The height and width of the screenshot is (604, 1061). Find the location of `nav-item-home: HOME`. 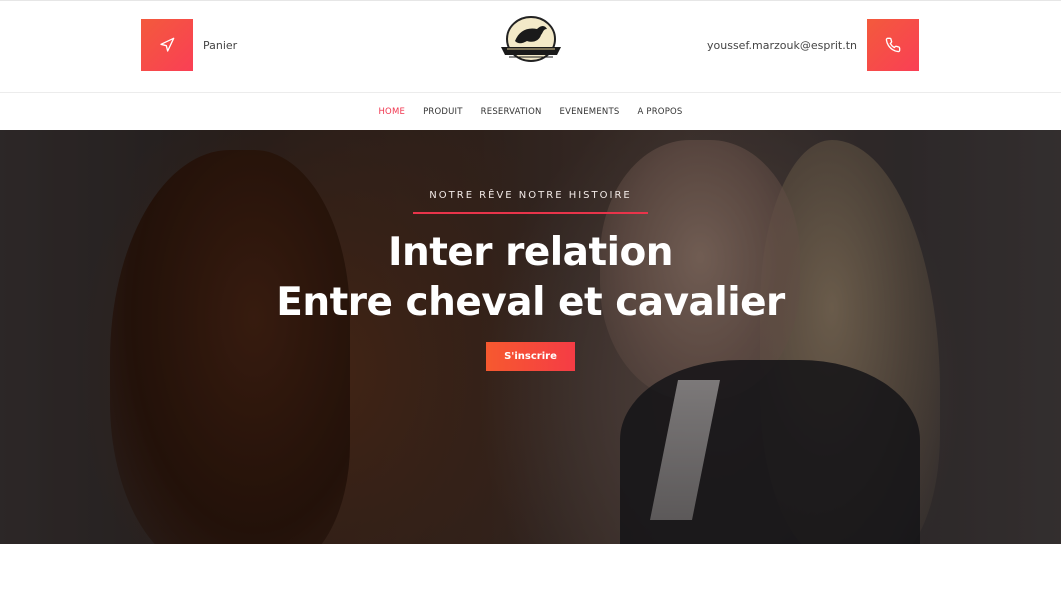

nav-item-home: HOME is located at coordinates (391, 112).